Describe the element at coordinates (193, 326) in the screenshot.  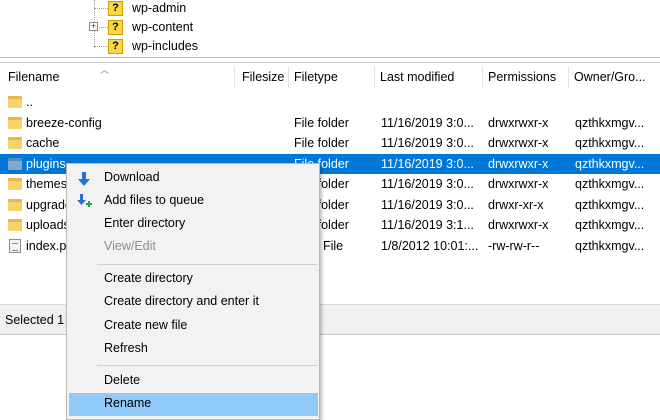
I see `menu-item-create-new-file: Create new file` at that location.